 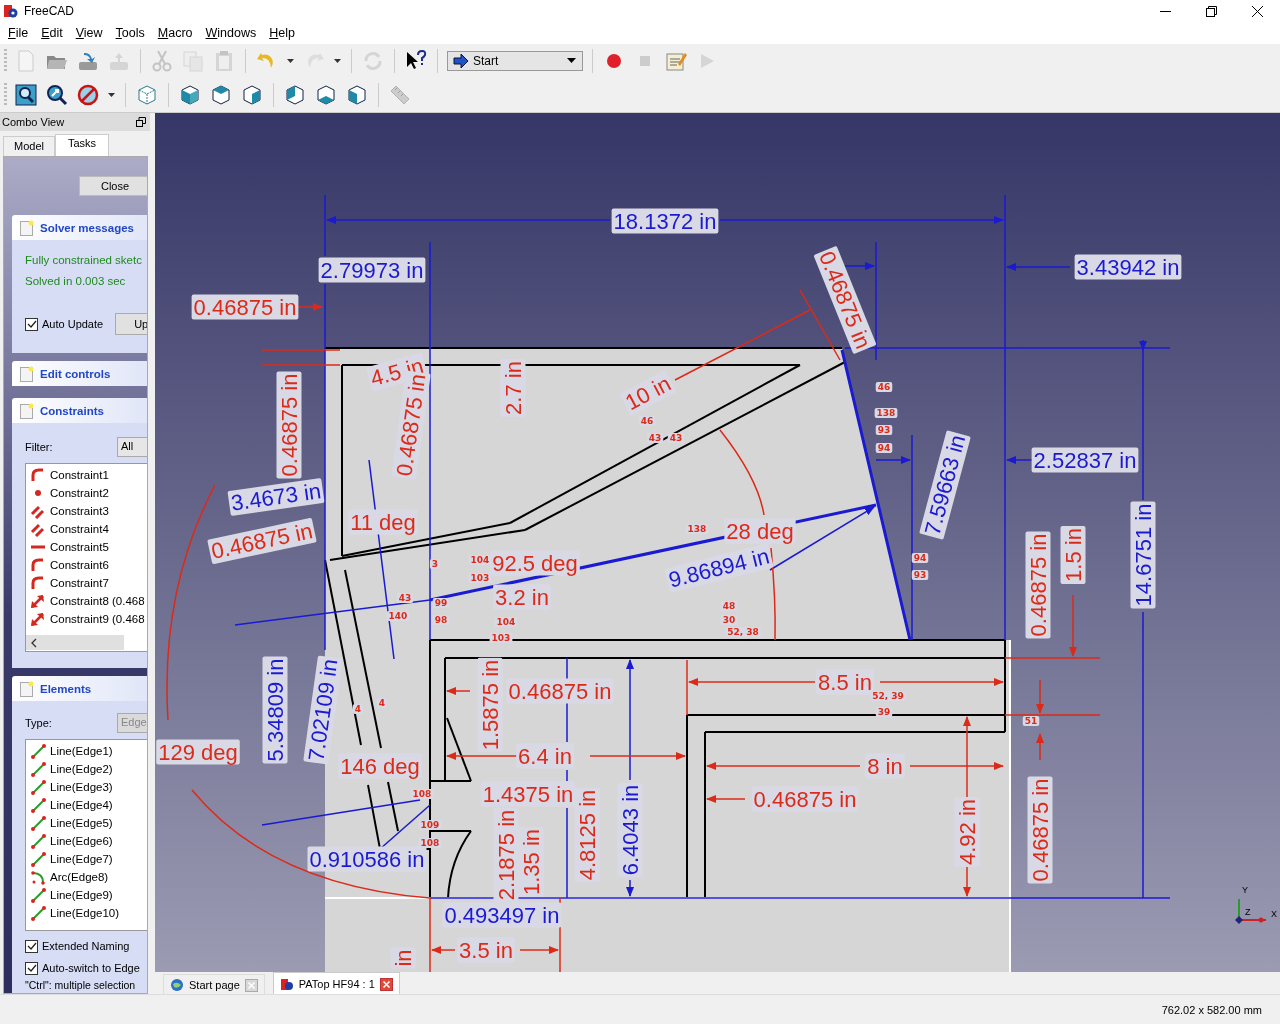 I want to click on element-item: Arc(Edge8), so click(x=86, y=877).